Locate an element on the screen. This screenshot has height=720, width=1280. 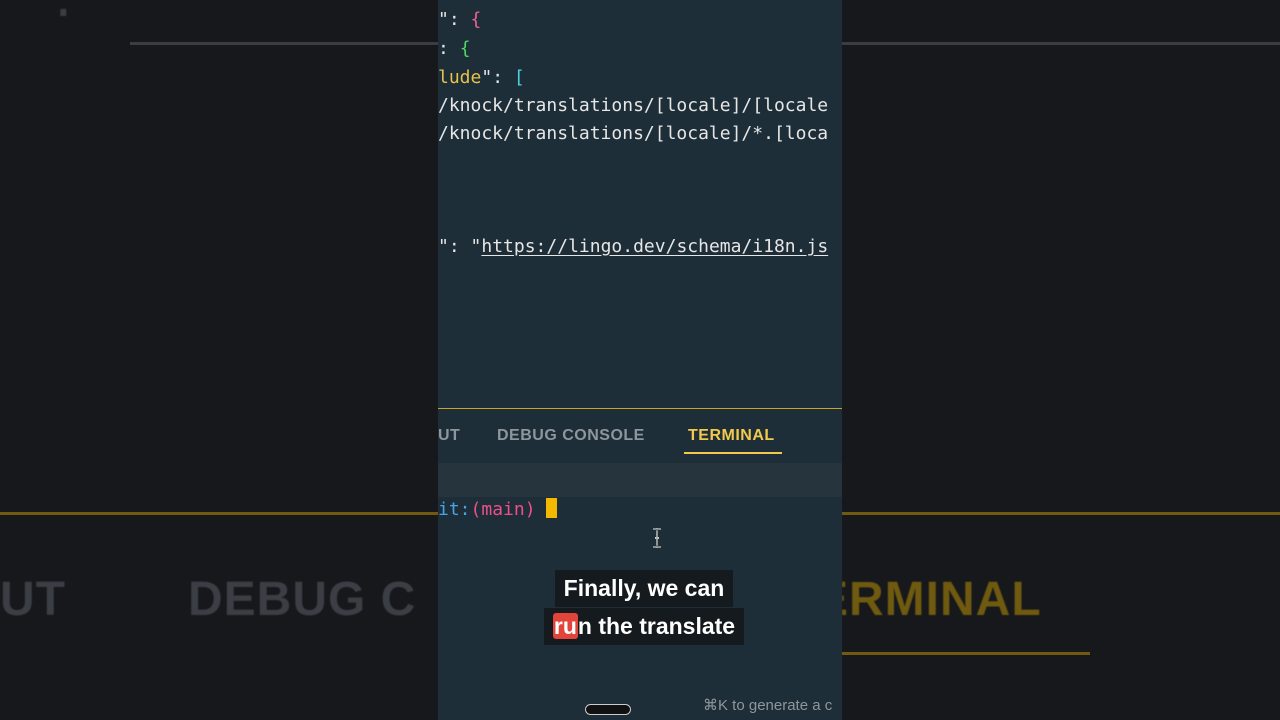
code-line: /knock/translations/[locale]/[locale is located at coordinates (633, 105).